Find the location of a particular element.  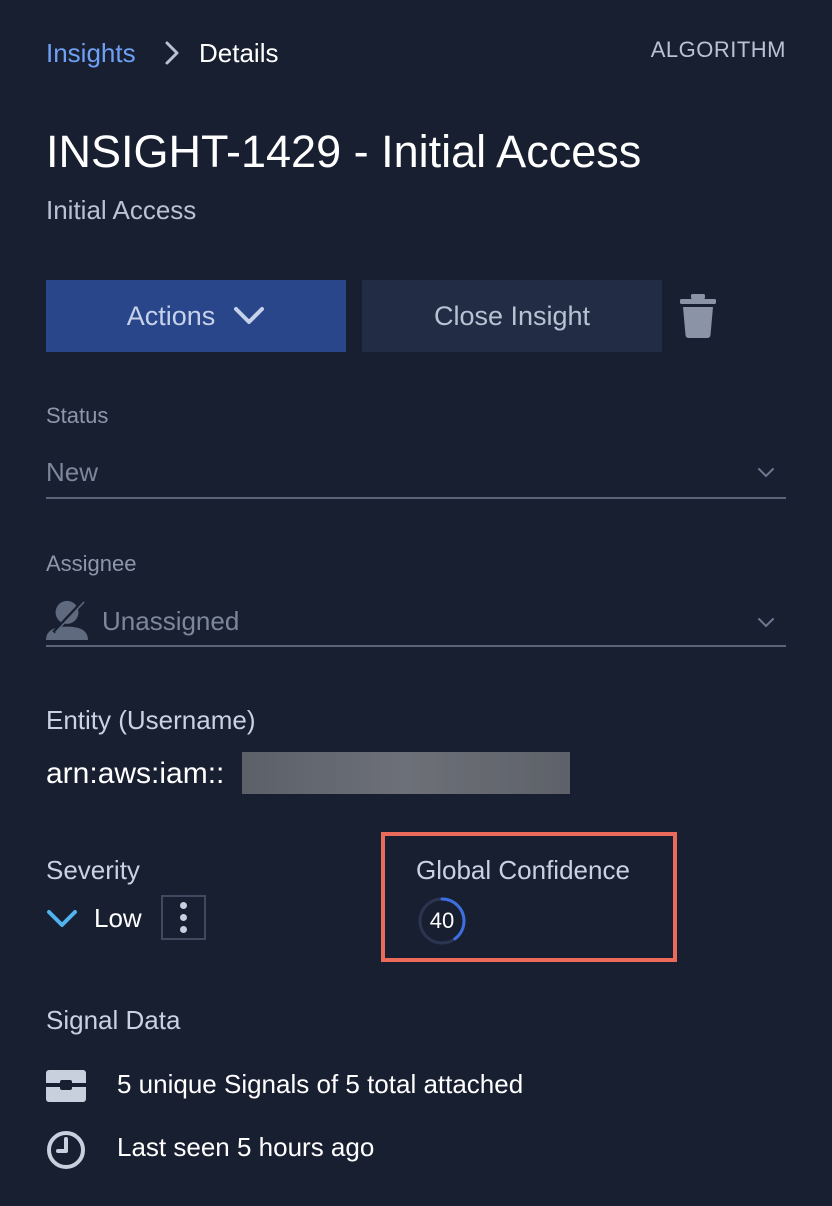

assignee-value: Unassigned is located at coordinates (171, 621).